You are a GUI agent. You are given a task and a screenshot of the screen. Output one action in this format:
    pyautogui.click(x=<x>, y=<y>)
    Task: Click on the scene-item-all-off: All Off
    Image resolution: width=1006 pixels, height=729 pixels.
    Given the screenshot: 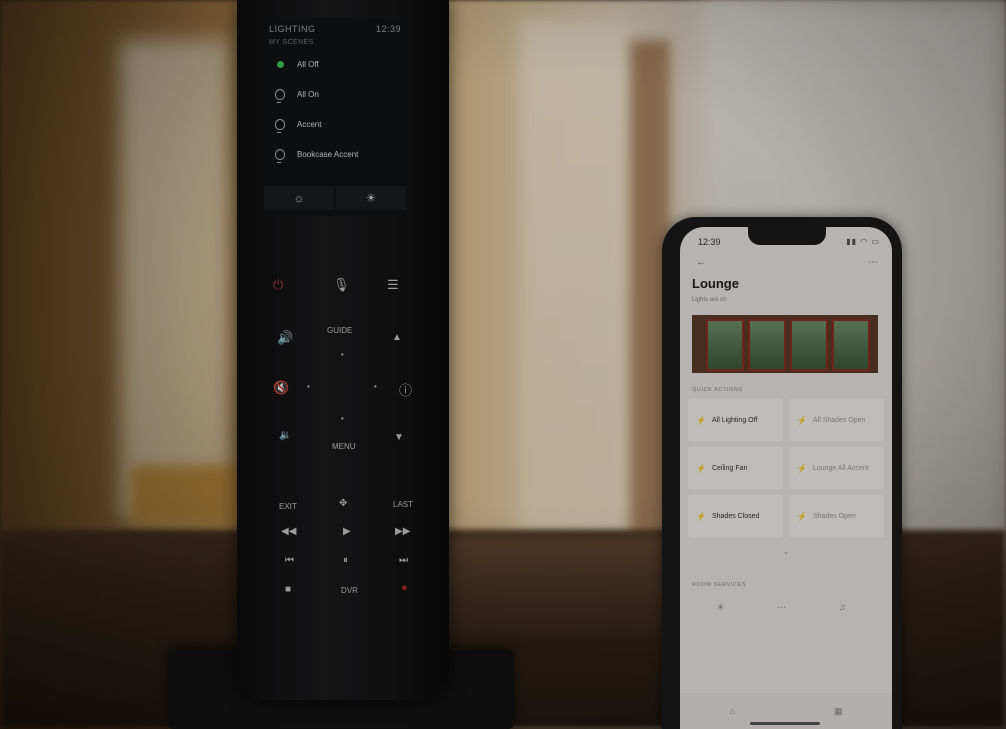 What is the action you would take?
    pyautogui.click(x=335, y=64)
    